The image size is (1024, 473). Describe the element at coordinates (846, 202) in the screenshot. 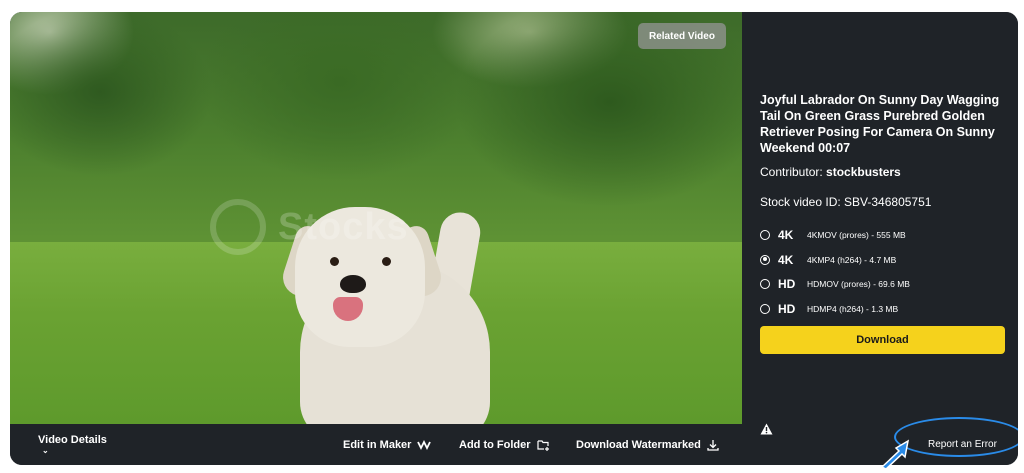

I see `stock-video-id: Stock video ID: SBV-346805751` at that location.